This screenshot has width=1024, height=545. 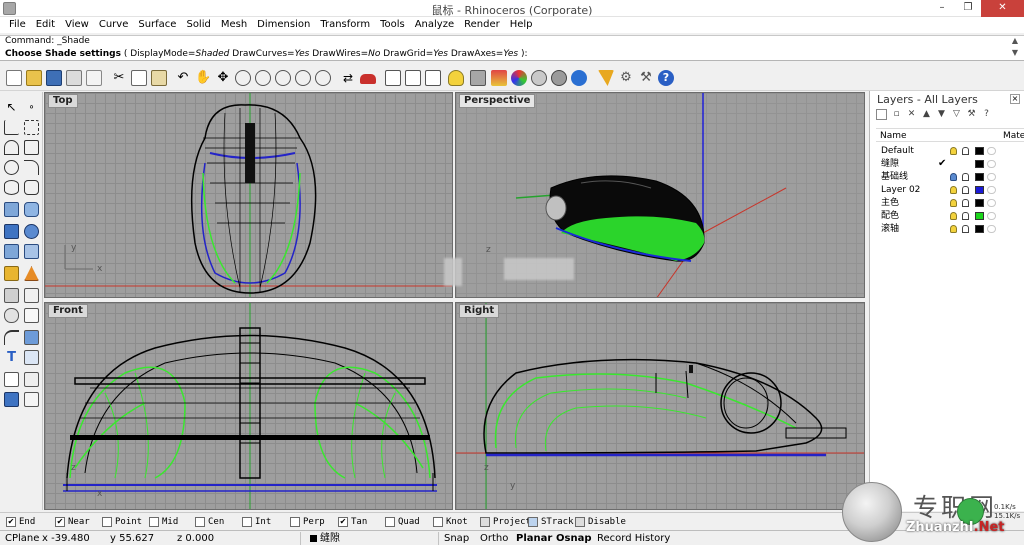 What do you see at coordinates (11, 167) in the screenshot?
I see `circle-icon` at bounding box center [11, 167].